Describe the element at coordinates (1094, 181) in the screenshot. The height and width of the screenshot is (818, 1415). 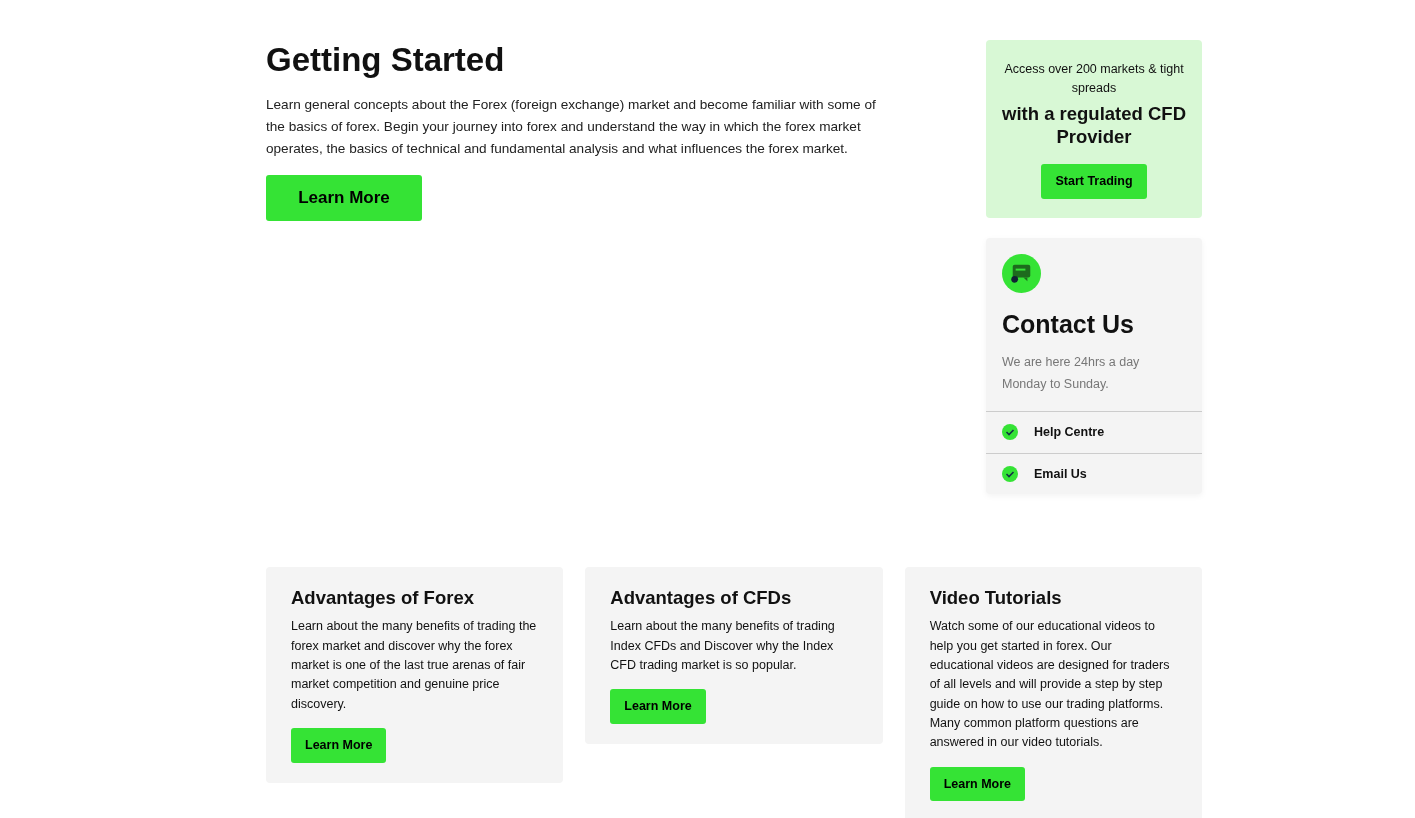
I see `start-trading-button: Start Trading` at that location.